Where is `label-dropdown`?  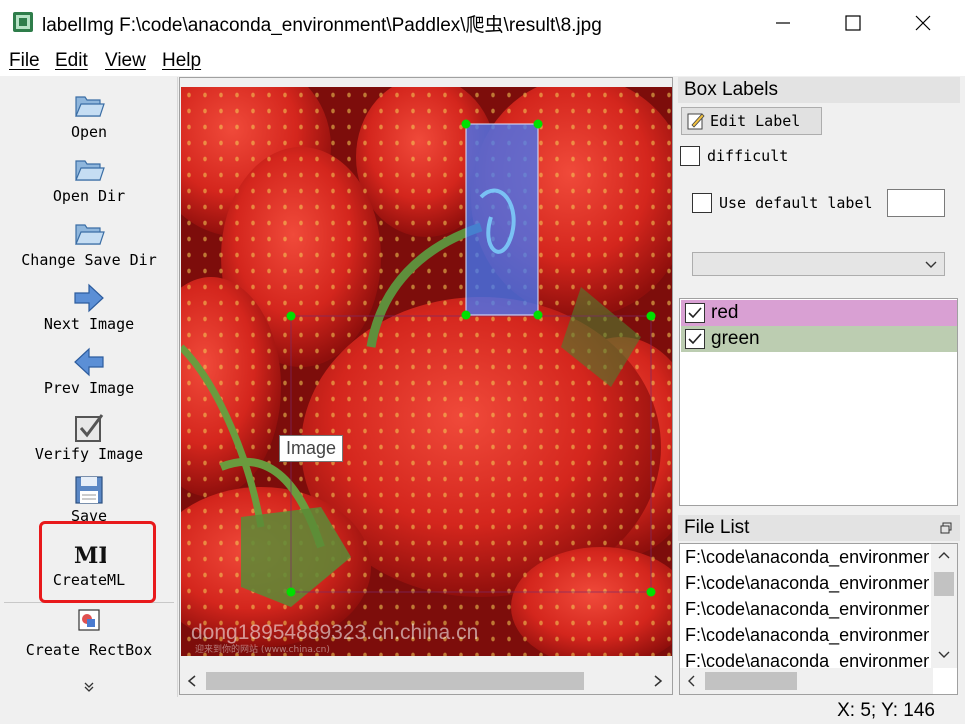 label-dropdown is located at coordinates (818, 264).